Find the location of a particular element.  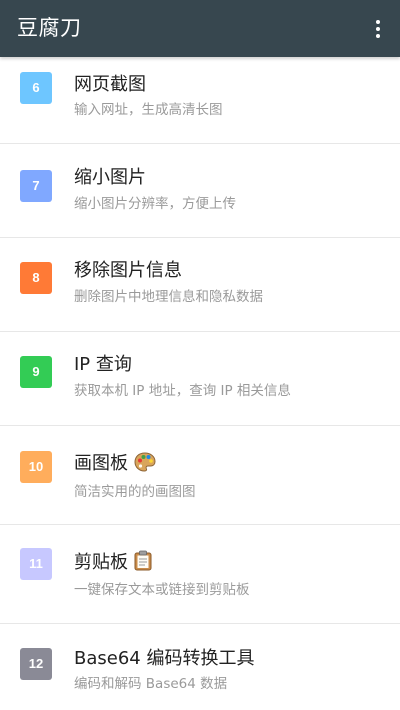

tool-subtitle: 获取本机 IP 地址，查询 IP 相关信息 is located at coordinates (182, 391).